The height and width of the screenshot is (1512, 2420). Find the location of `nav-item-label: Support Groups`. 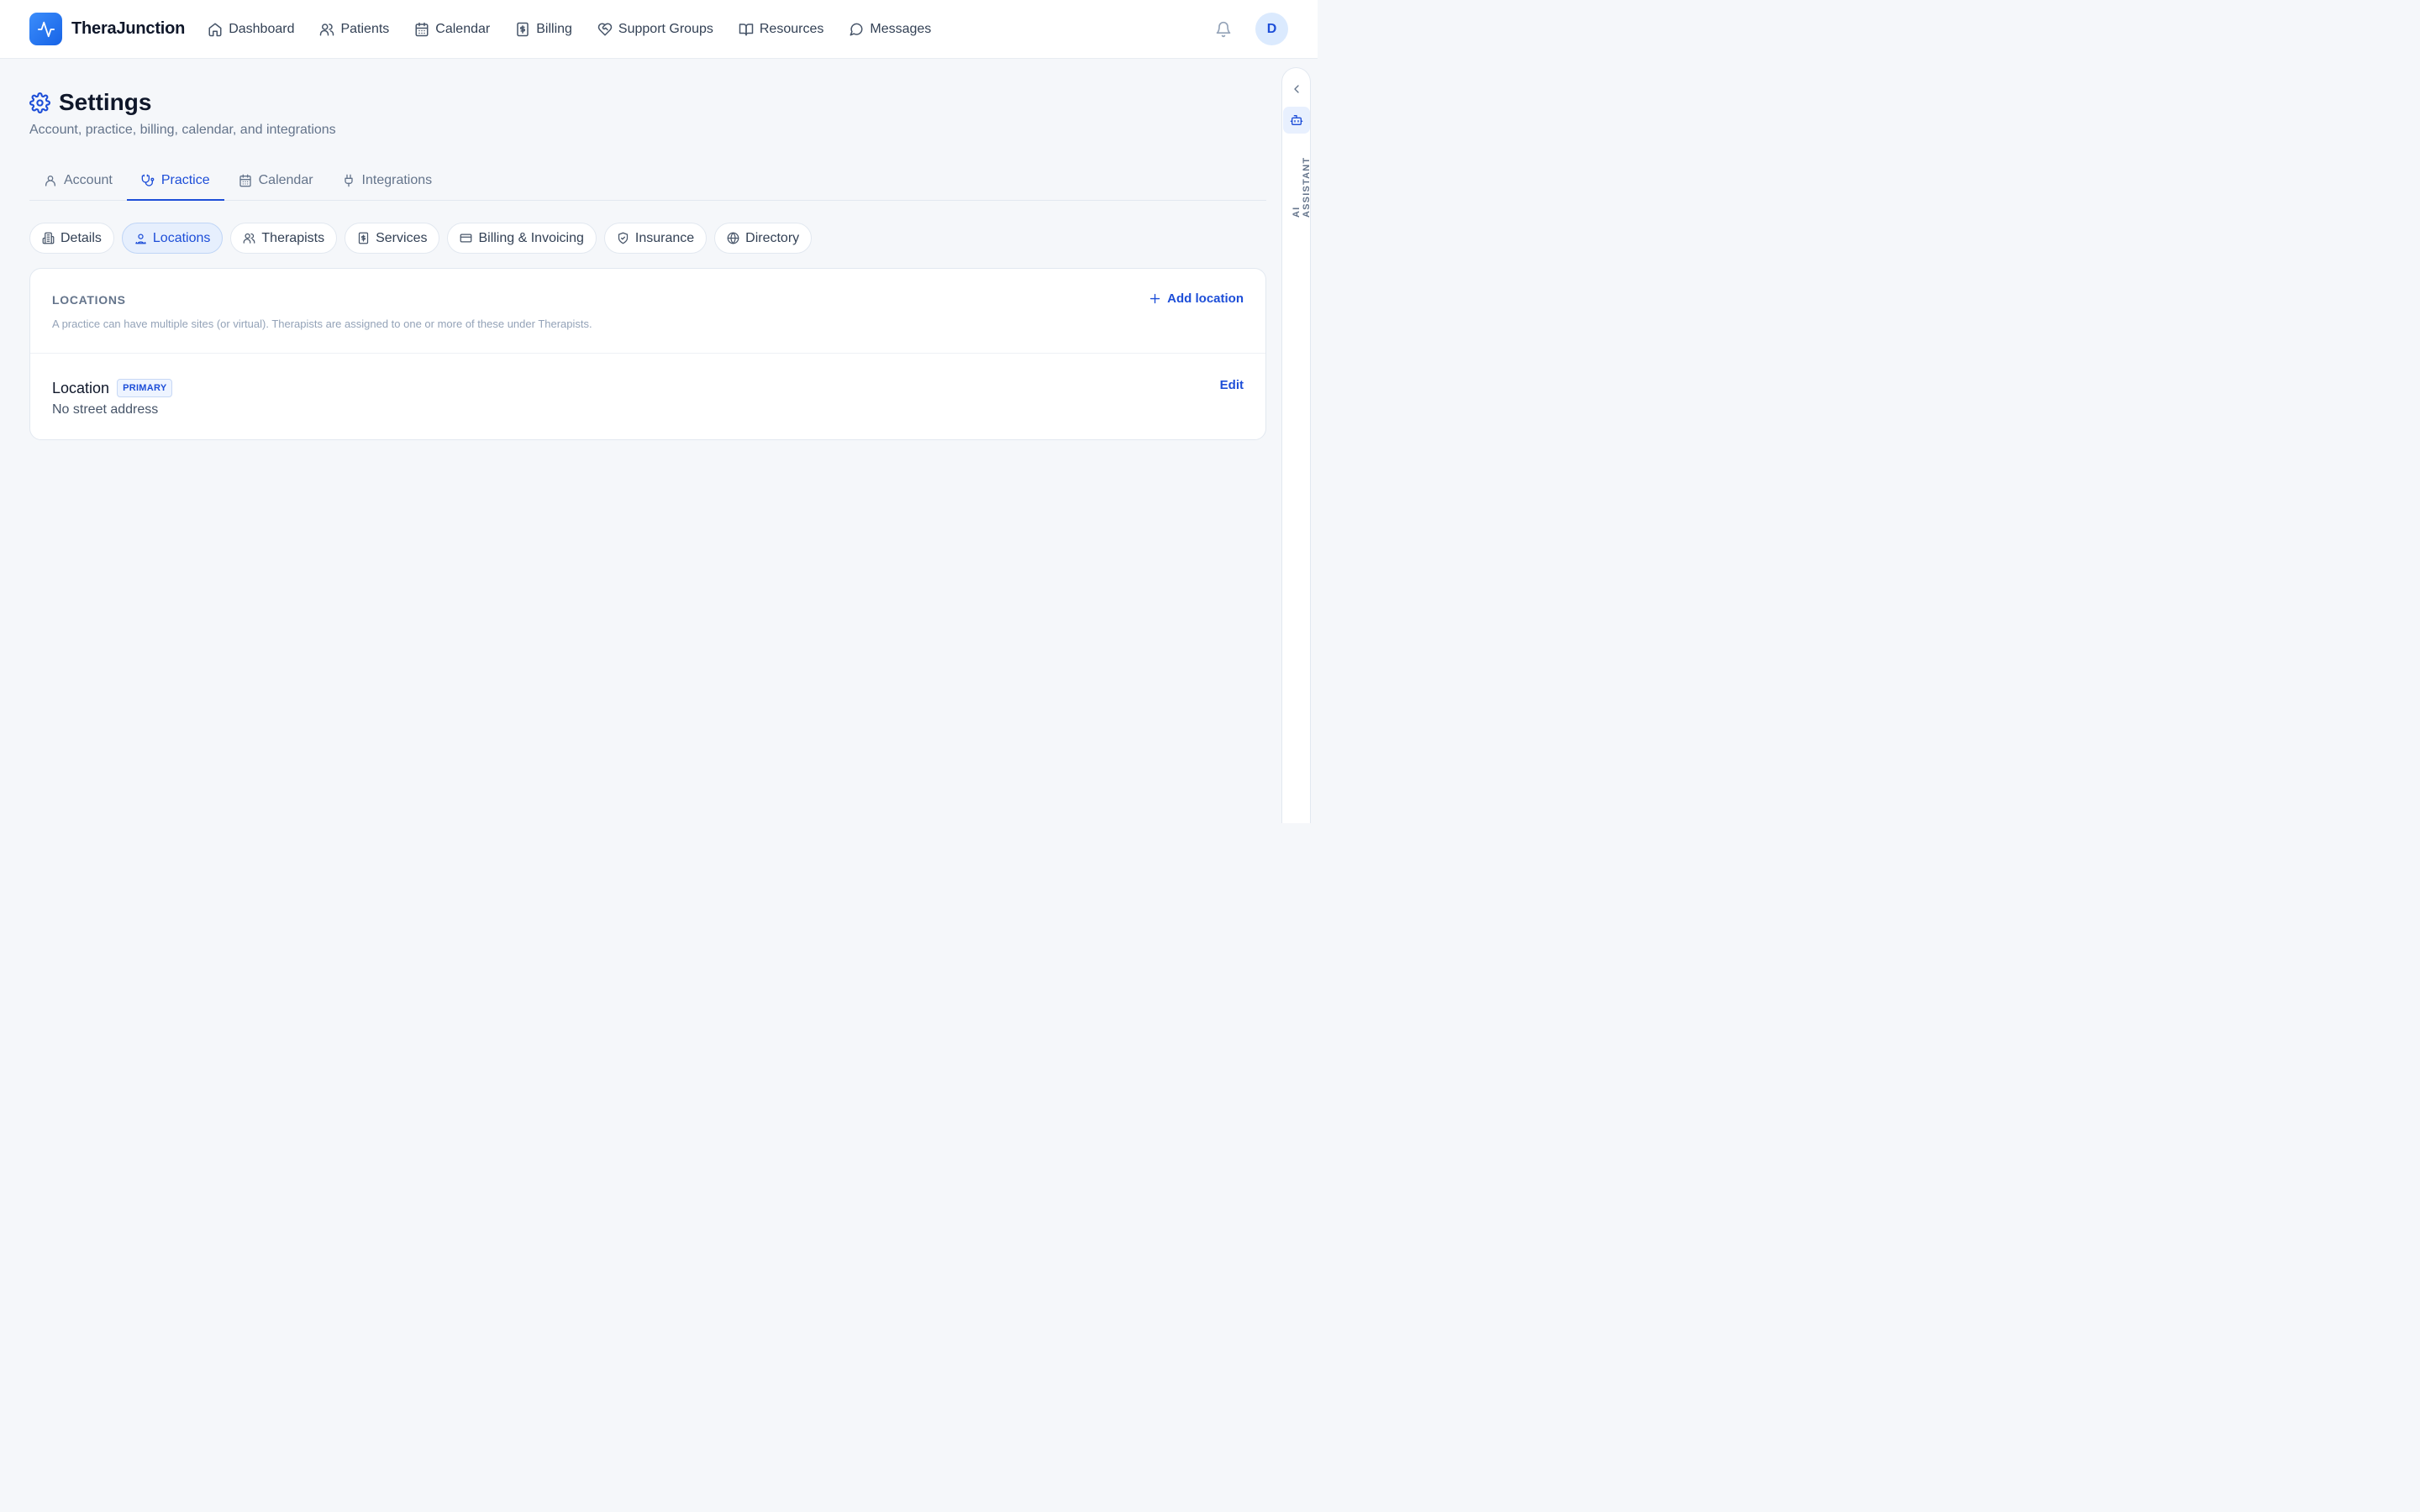

nav-item-label: Support Groups is located at coordinates (665, 28).